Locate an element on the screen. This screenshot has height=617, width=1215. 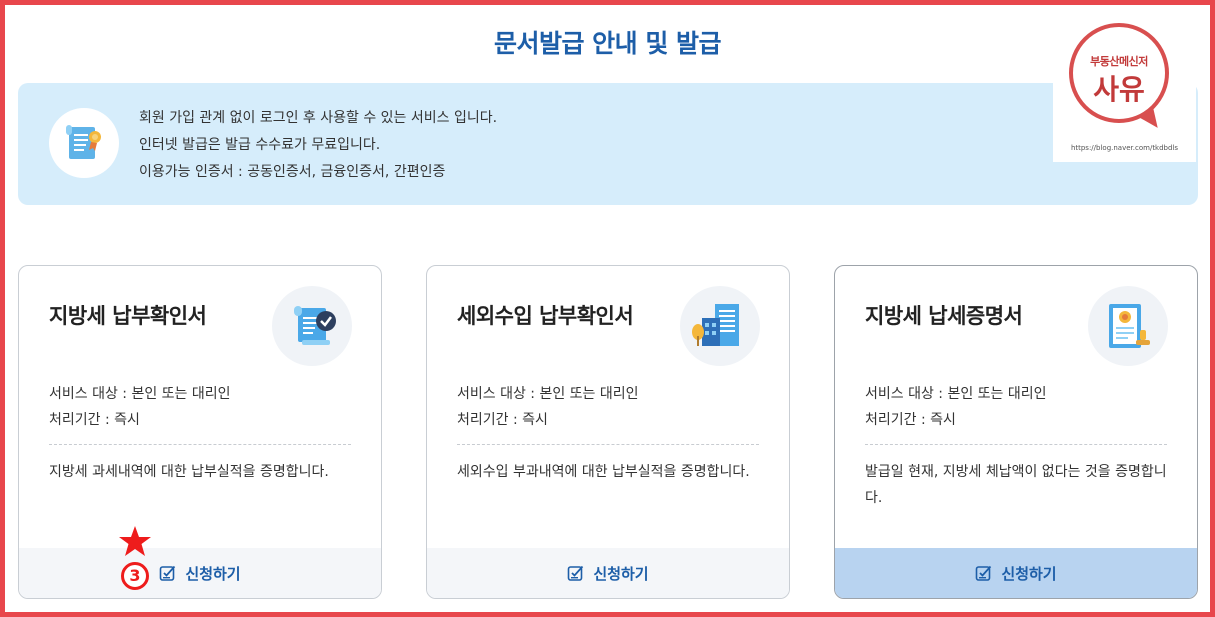
star-icon is located at coordinates (135, 541).